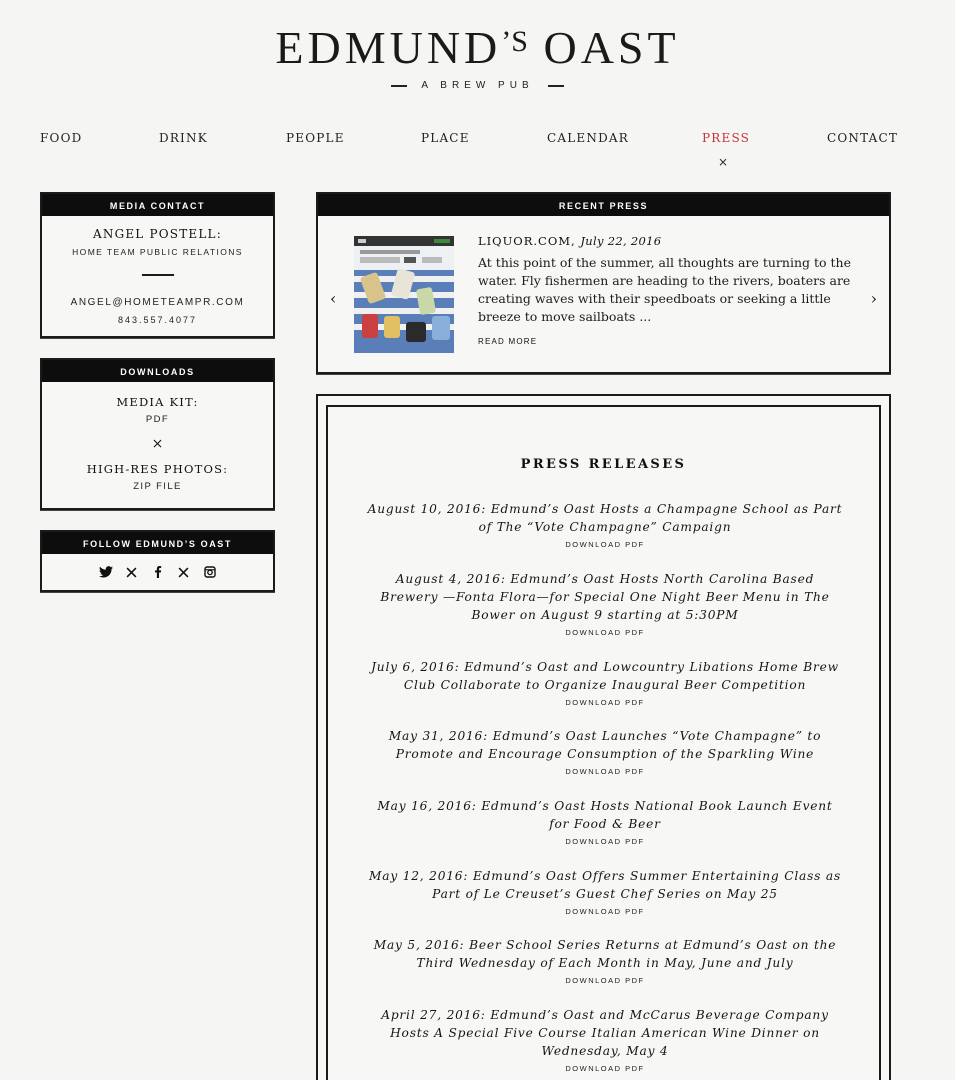  Describe the element at coordinates (611, 47) in the screenshot. I see `logo-name-end: OAST` at that location.